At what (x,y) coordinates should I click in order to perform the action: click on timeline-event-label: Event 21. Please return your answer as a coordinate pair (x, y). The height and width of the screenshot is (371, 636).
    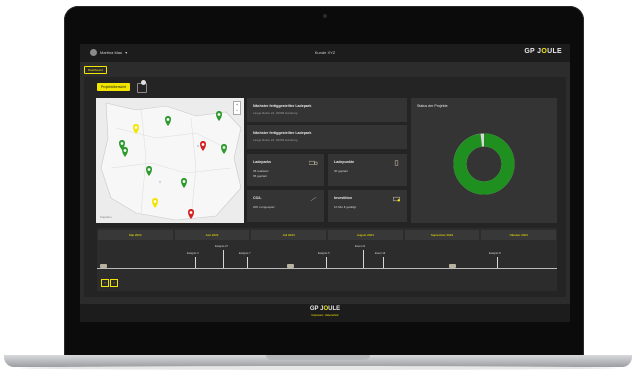
    Looking at the image, I should click on (360, 246).